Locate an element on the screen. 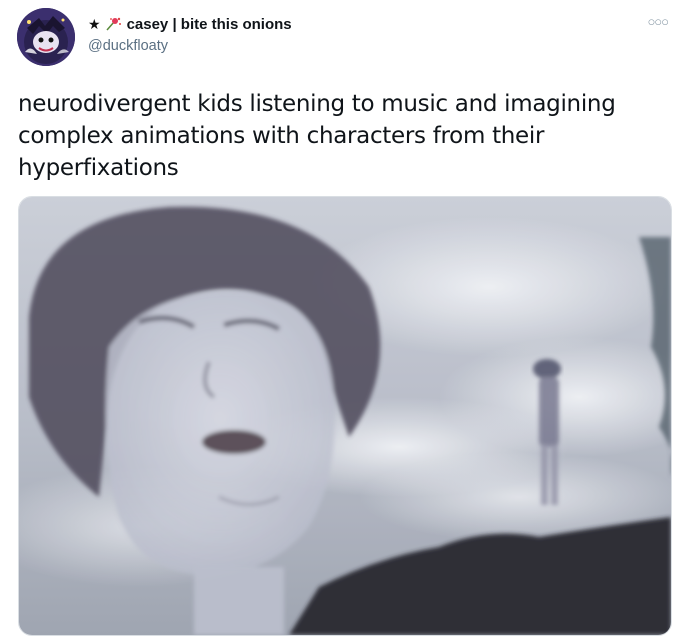 The height and width of the screenshot is (642, 680). more-options-icon: ○○○ is located at coordinates (658, 21).